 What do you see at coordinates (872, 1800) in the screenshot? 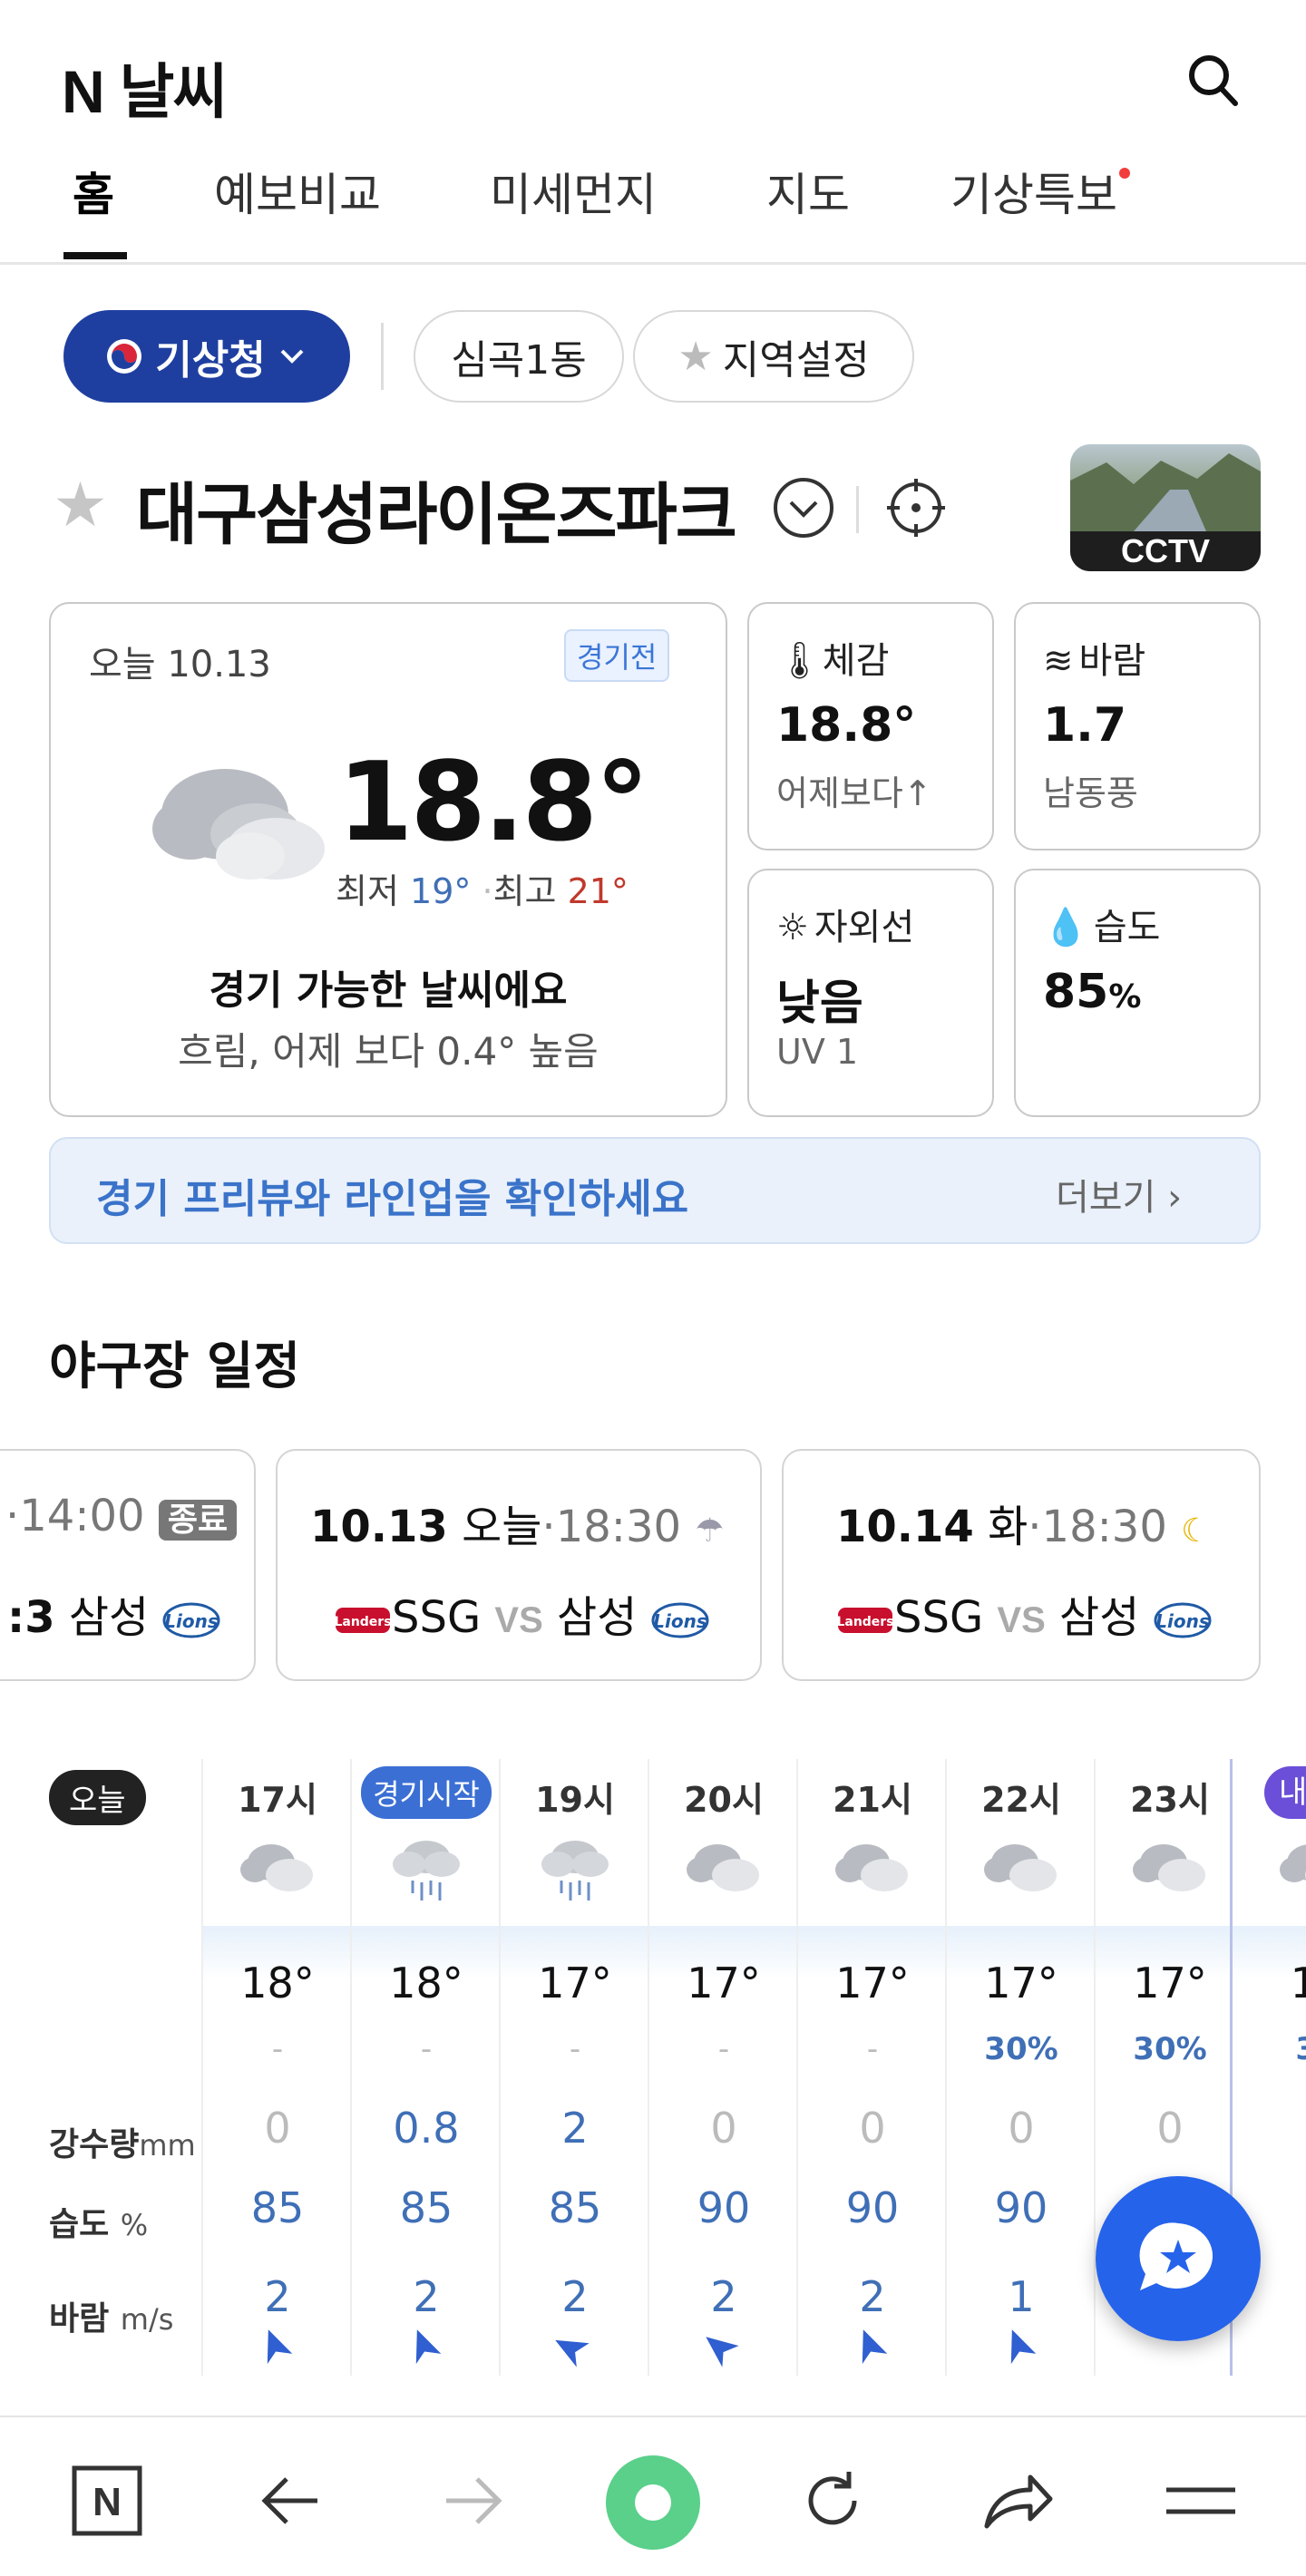
I see `hour-label: 21시` at bounding box center [872, 1800].